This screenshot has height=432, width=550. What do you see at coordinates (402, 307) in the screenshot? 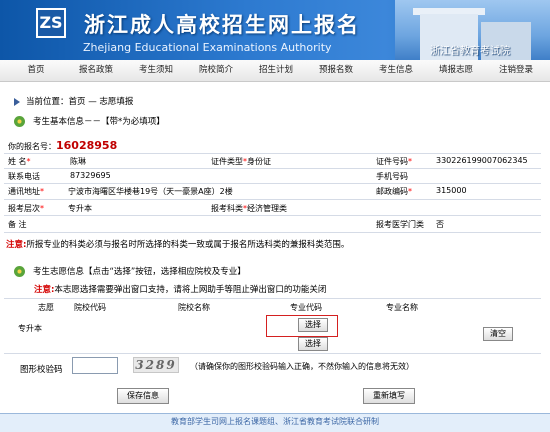
I see `col-header-major-name: 专业名称` at bounding box center [402, 307].